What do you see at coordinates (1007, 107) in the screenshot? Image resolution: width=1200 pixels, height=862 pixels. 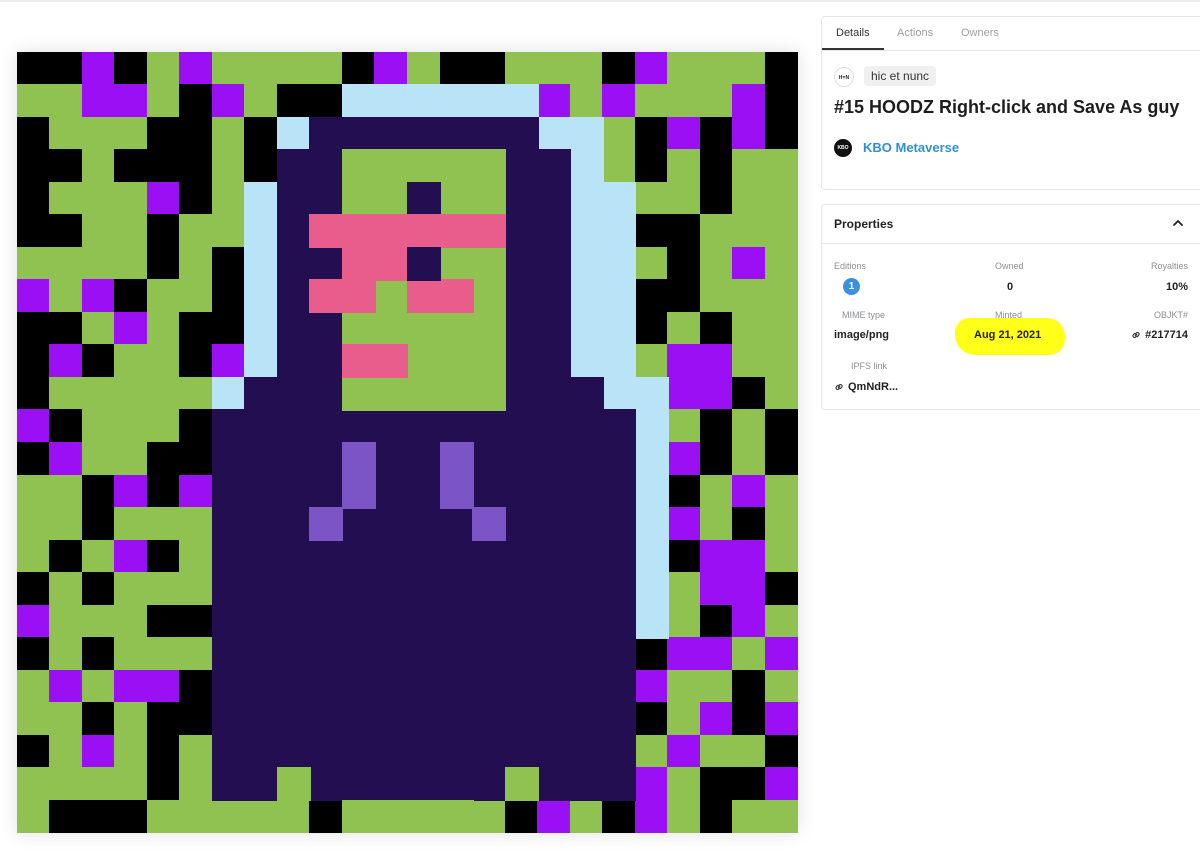 I see `token-title: #15 HOODZ Right-click and Save As guy` at bounding box center [1007, 107].